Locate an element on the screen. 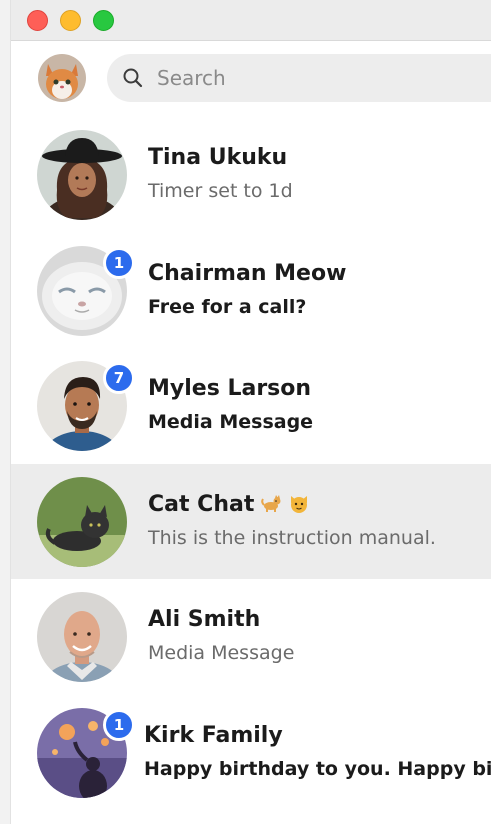  close-window-button is located at coordinates (37, 20).